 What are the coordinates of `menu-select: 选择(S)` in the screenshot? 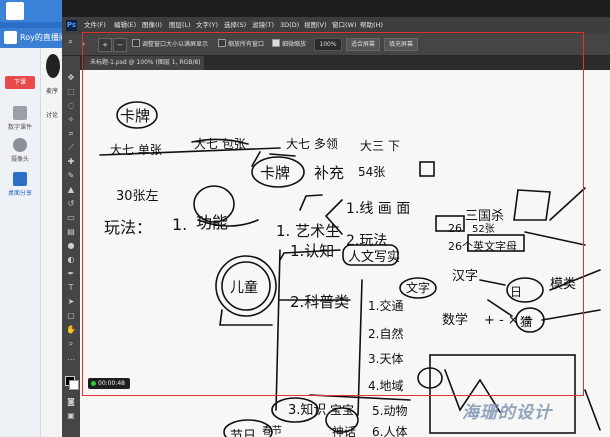 It's located at (235, 25).